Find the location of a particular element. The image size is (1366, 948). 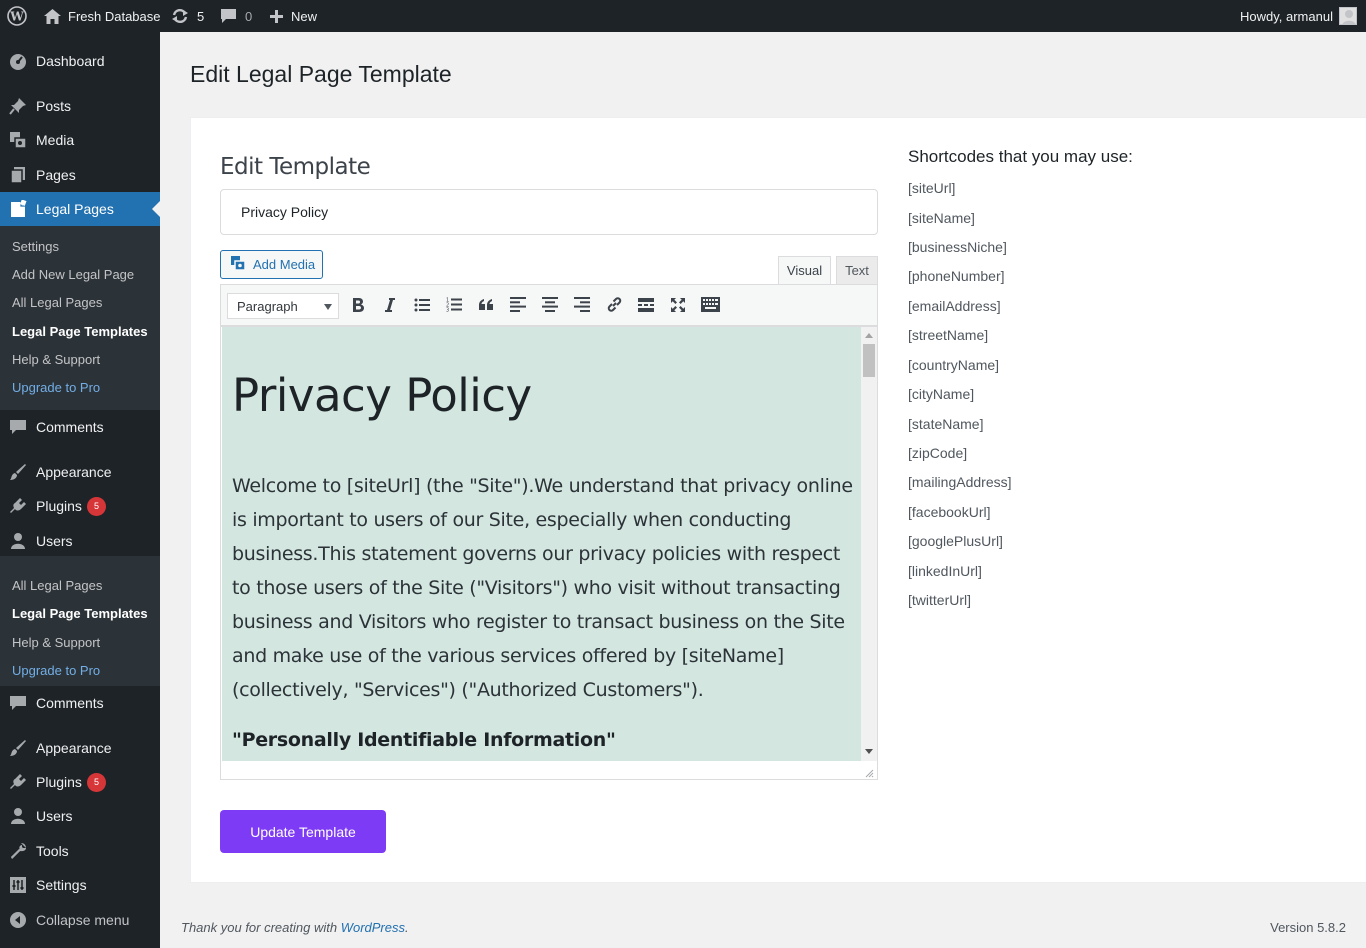

new-content-link: New is located at coordinates (293, 16).